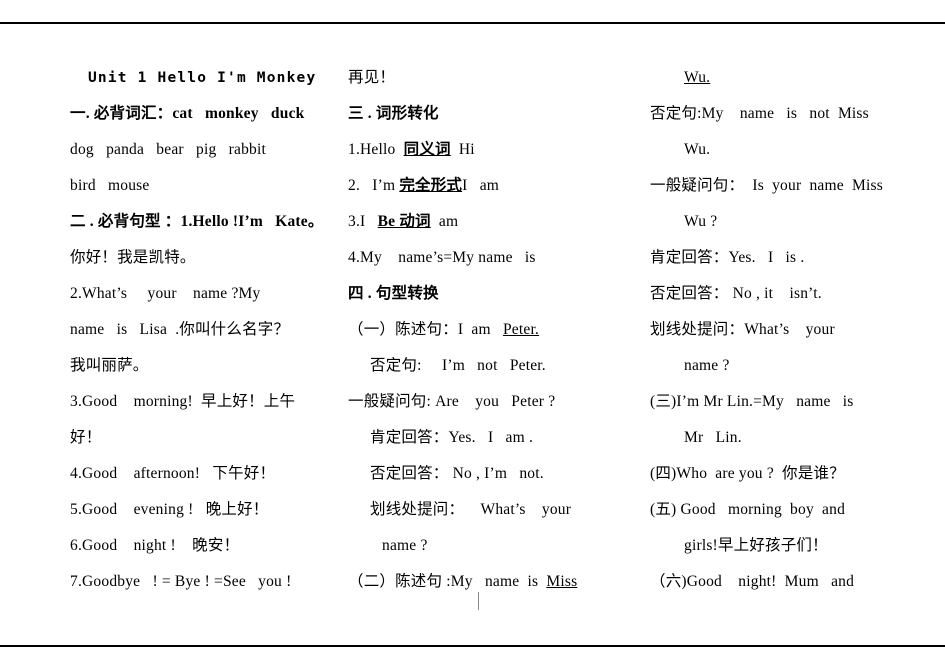 The width and height of the screenshot is (945, 668). Describe the element at coordinates (562, 581) in the screenshot. I see `inline-underline: Miss` at that location.